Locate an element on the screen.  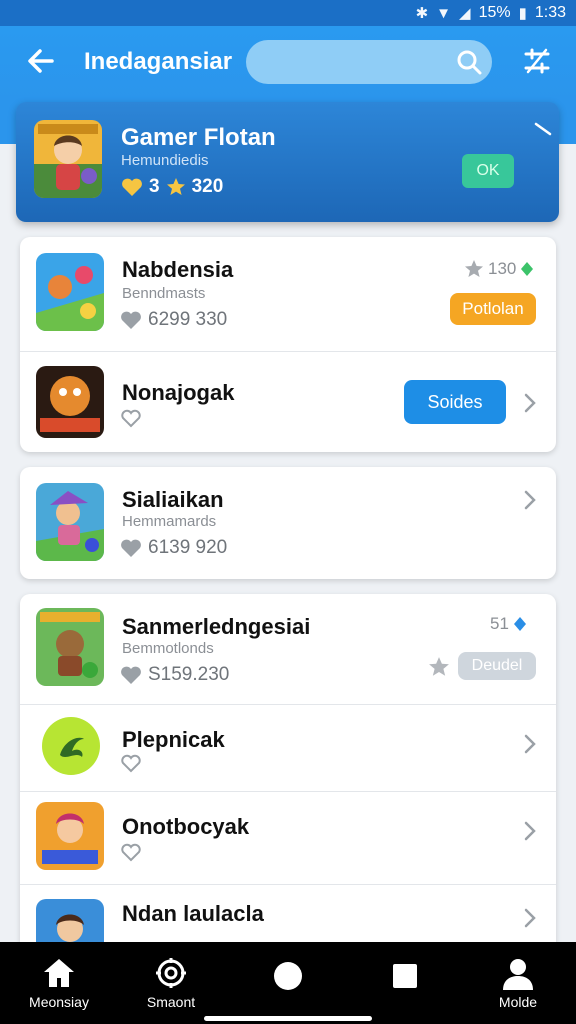
nav-item-home: Meonsiay is located at coordinates (59, 977).